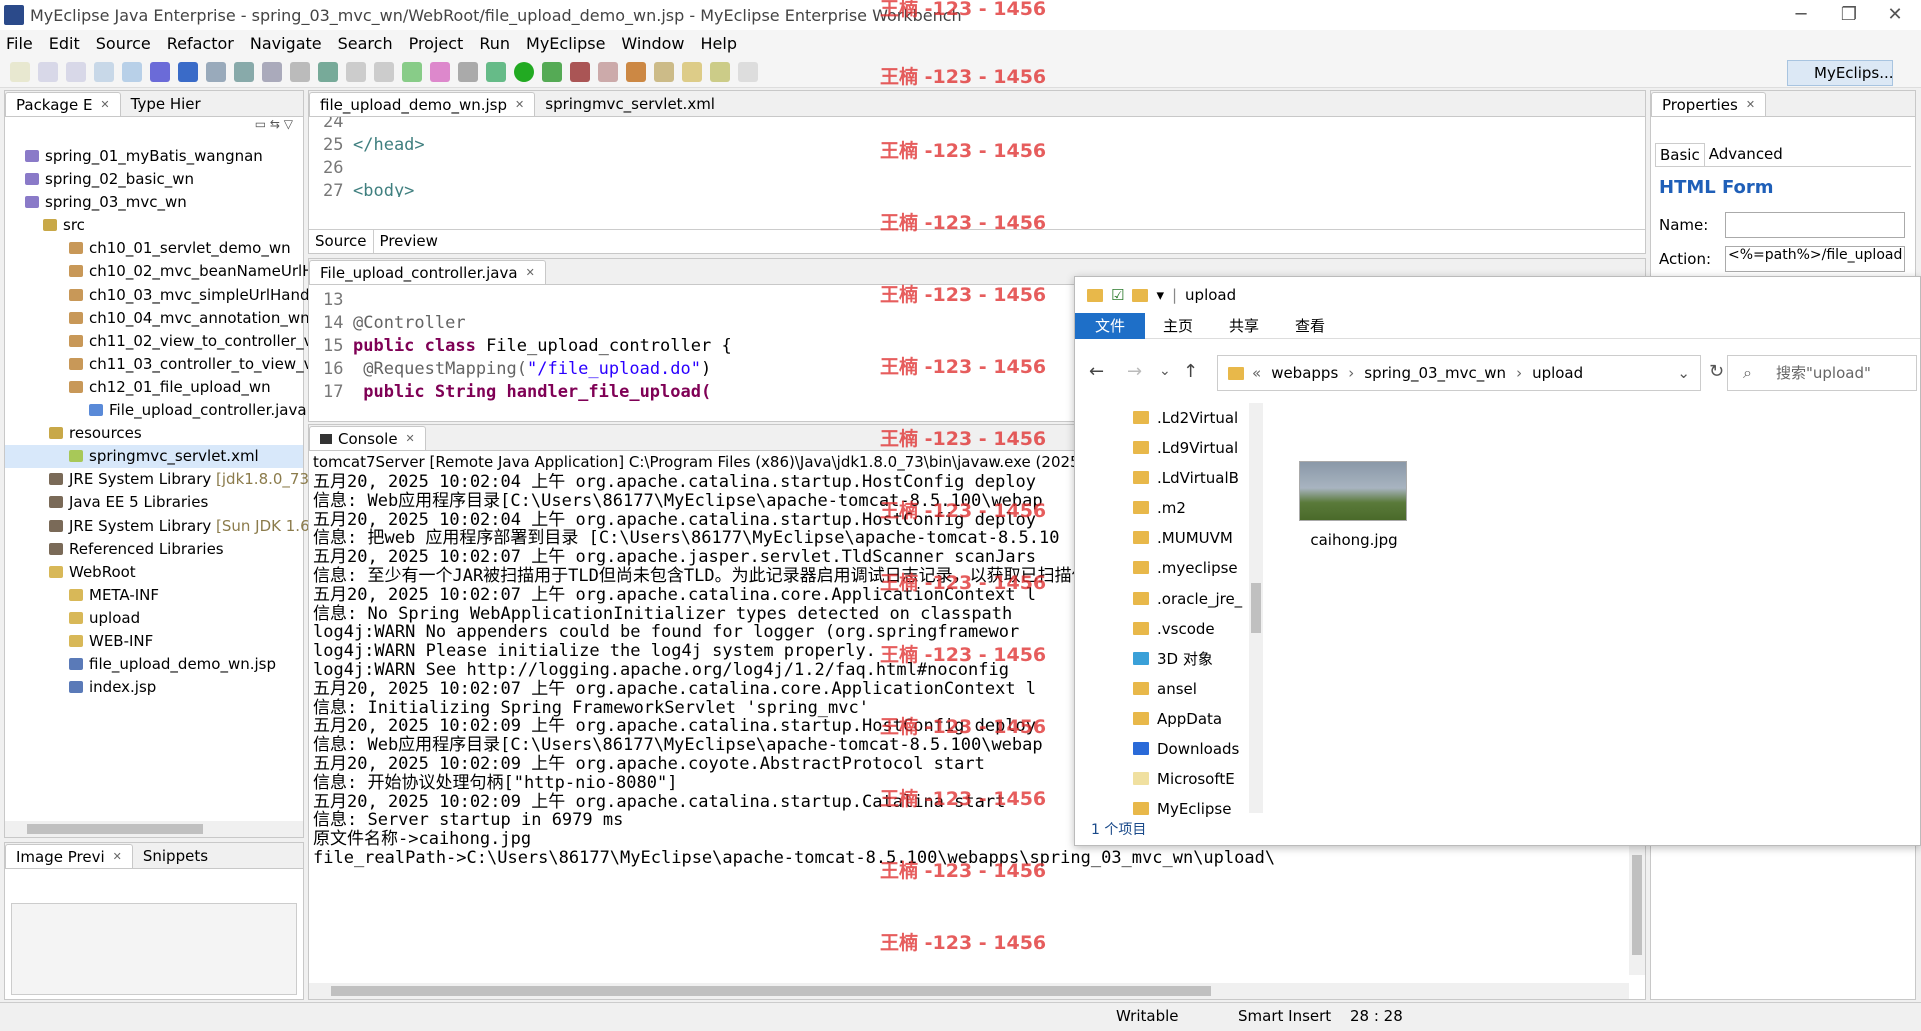 The image size is (1921, 1031). Describe the element at coordinates (1190, 418) in the screenshot. I see `nav-item: .Ld2Virtual` at that location.